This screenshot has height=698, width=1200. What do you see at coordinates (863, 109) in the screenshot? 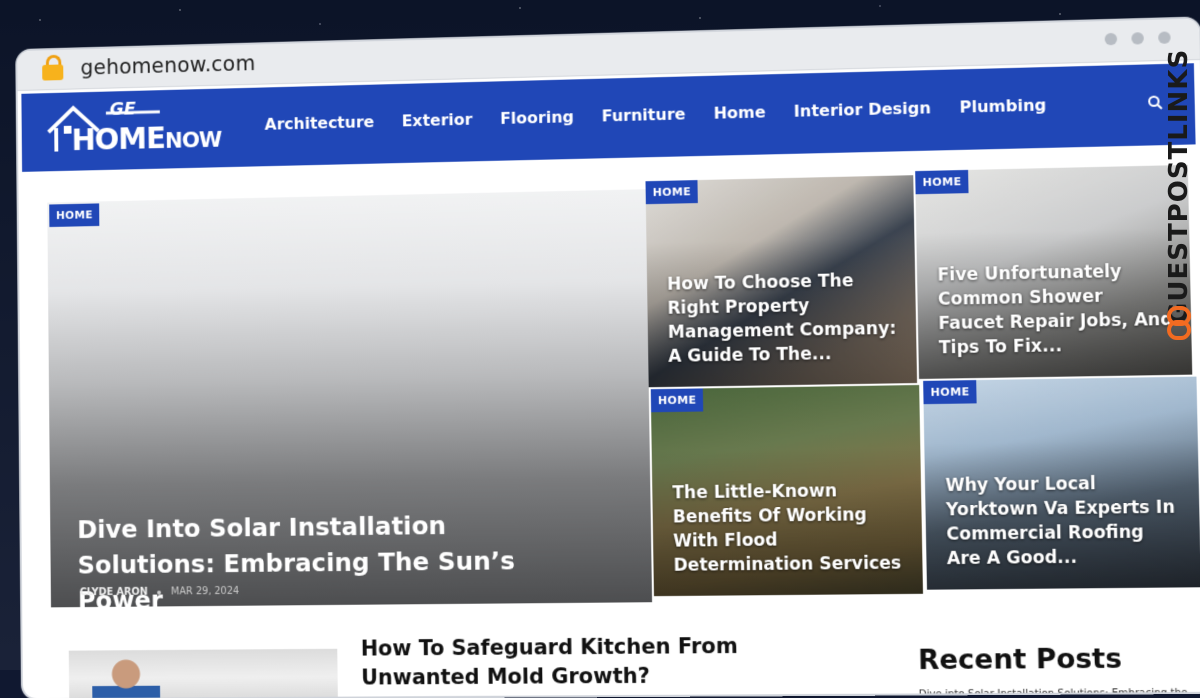
I see `menu-interior-design: Interior Design` at bounding box center [863, 109].